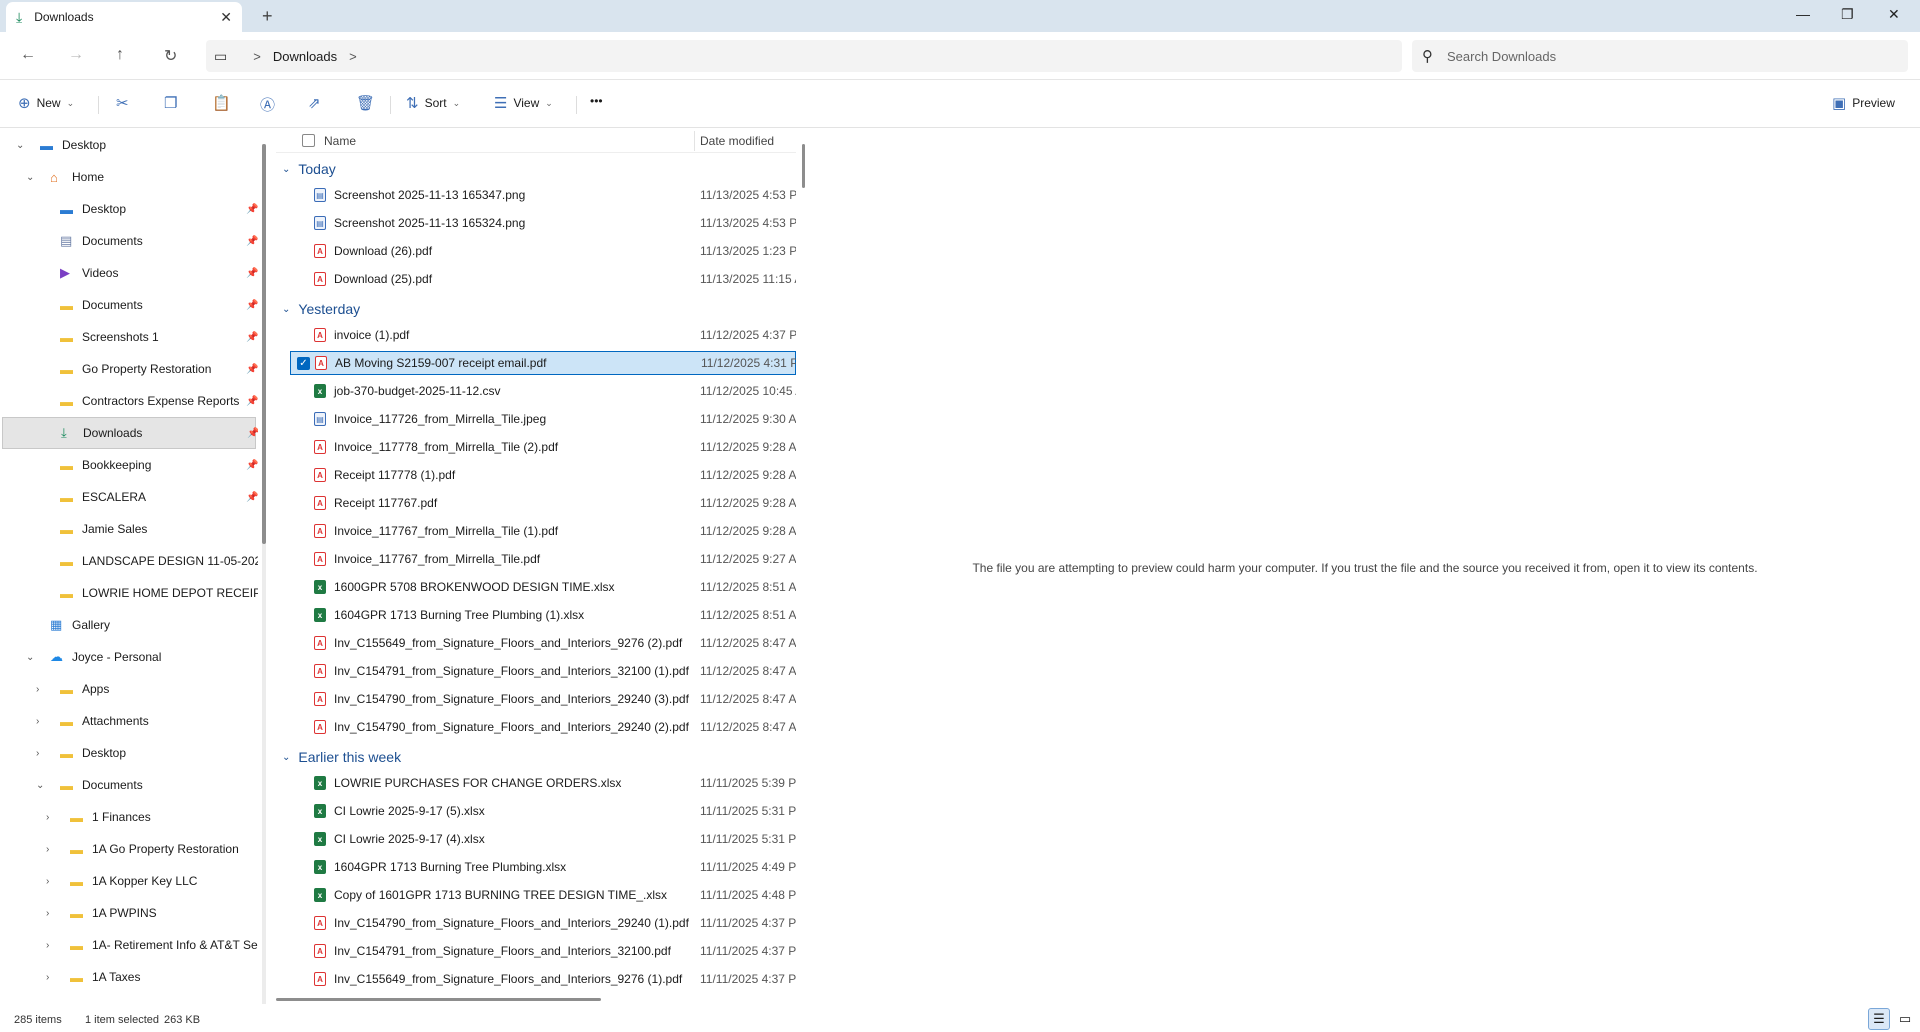 The height and width of the screenshot is (1032, 1920). I want to click on group-header: ⌄ Today, so click(309, 169).